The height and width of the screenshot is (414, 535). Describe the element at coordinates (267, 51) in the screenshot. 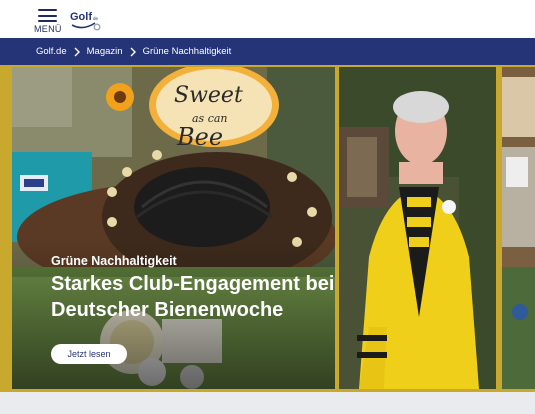

I see `breadcrumb: Golf.de Magazin Grüne Nachhaltigkeit` at that location.